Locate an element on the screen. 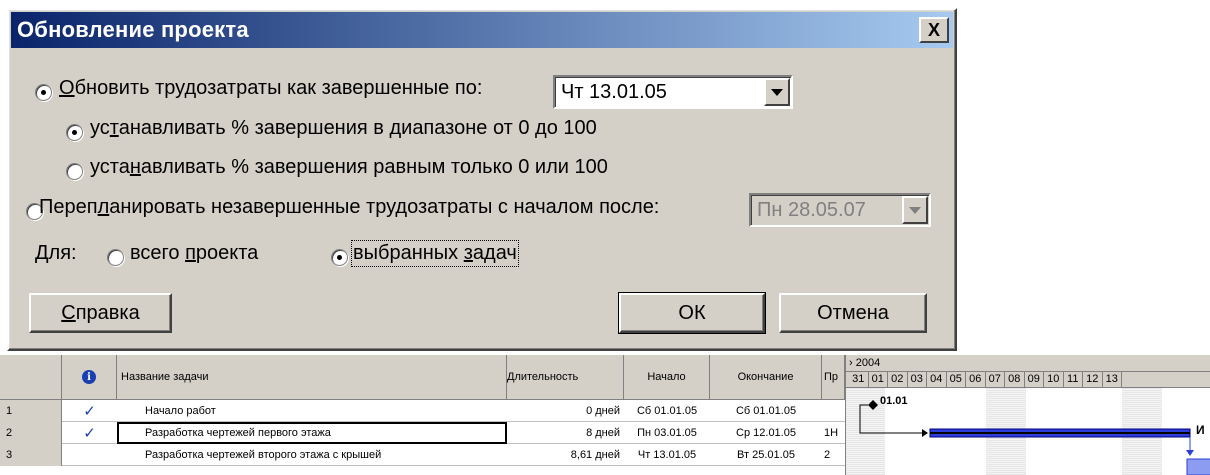  milestone-marker is located at coordinates (873, 405).